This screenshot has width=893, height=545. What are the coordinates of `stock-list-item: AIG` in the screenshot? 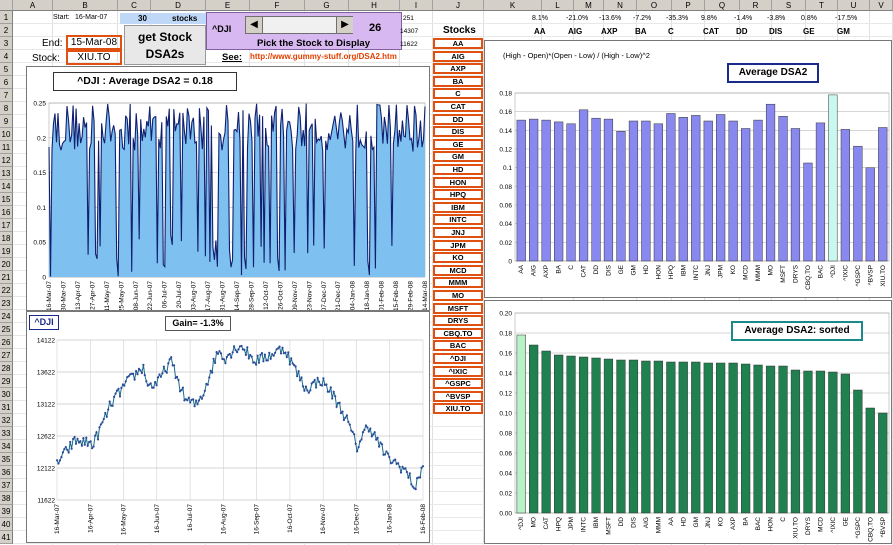 It's located at (458, 56).